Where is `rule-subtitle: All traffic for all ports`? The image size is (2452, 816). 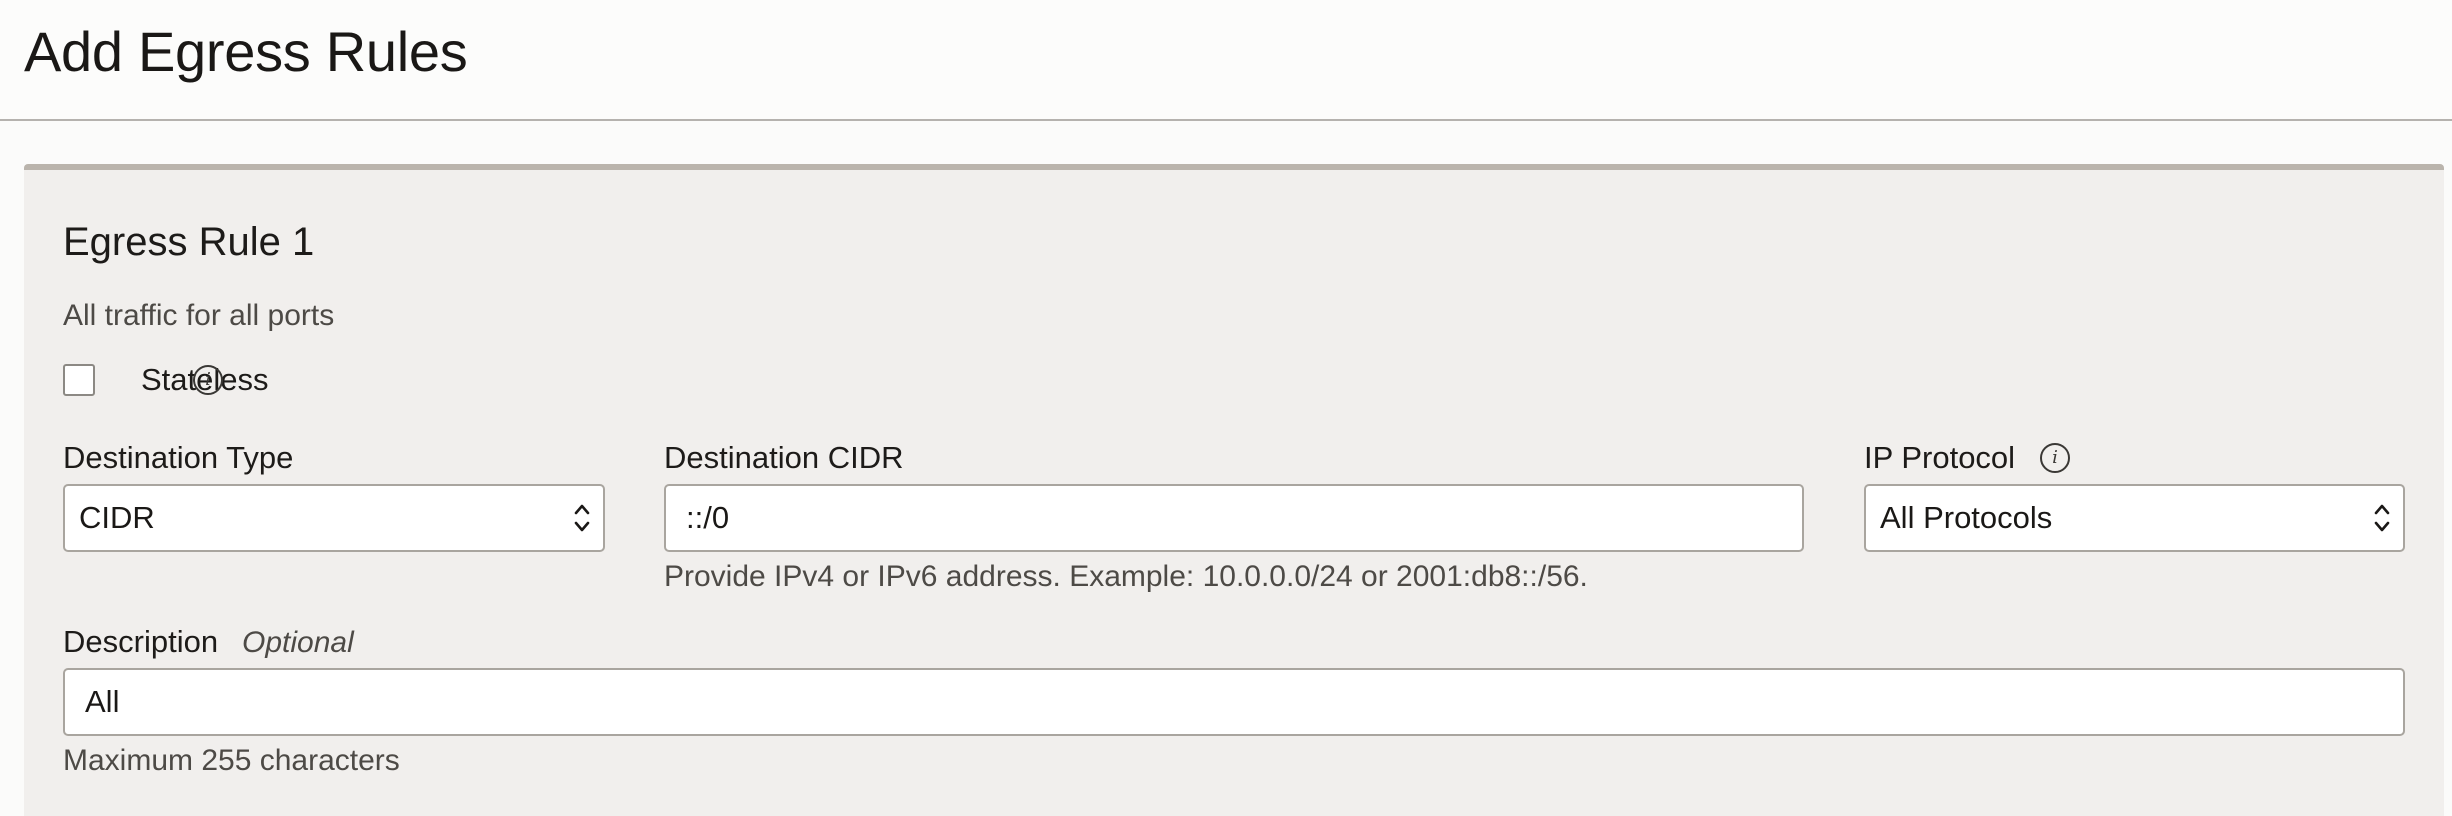
rule-subtitle: All traffic for all ports is located at coordinates (199, 315).